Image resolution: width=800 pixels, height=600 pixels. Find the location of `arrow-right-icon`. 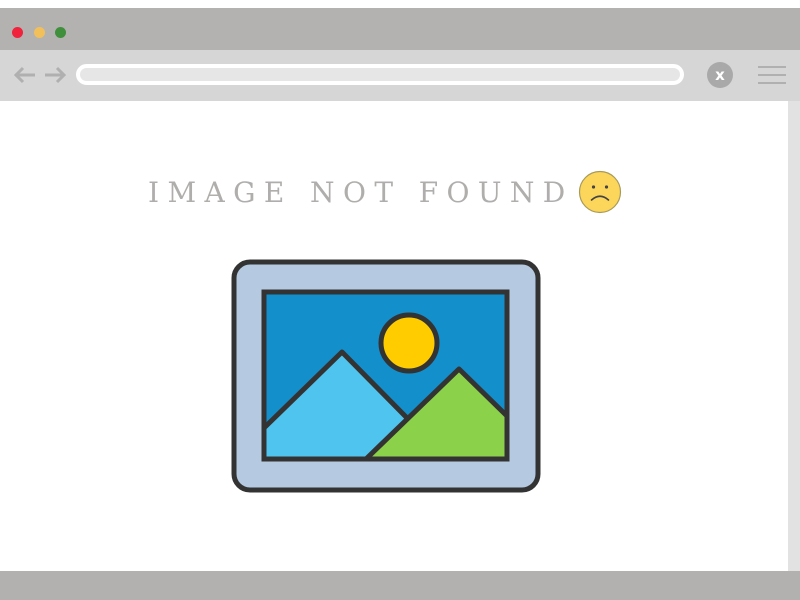

arrow-right-icon is located at coordinates (56, 75).